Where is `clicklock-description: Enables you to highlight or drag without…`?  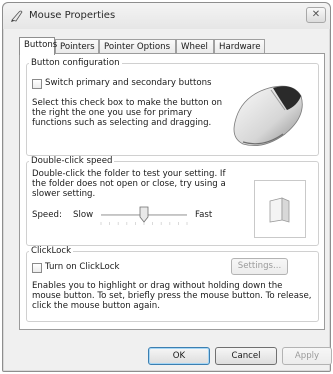
clicklock-description: Enables you to highlight or drag without… is located at coordinates (172, 296).